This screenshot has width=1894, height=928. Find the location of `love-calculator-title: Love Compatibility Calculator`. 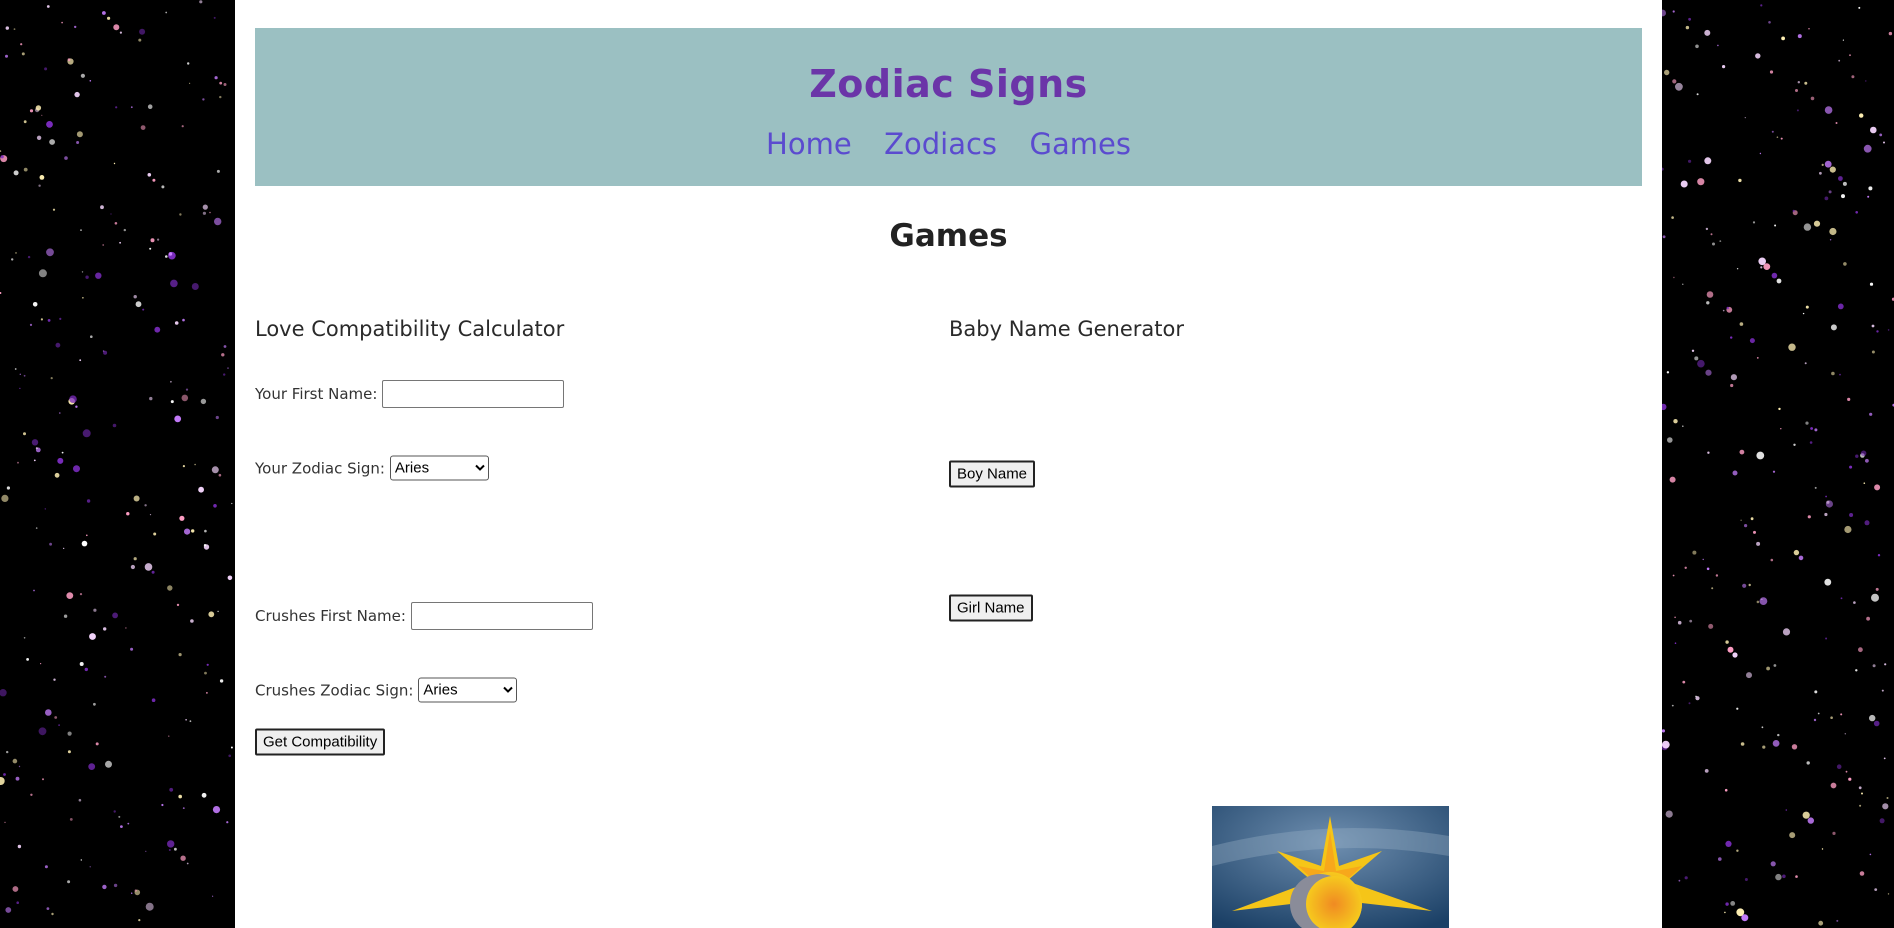

love-calculator-title: Love Compatibility Calculator is located at coordinates (410, 329).